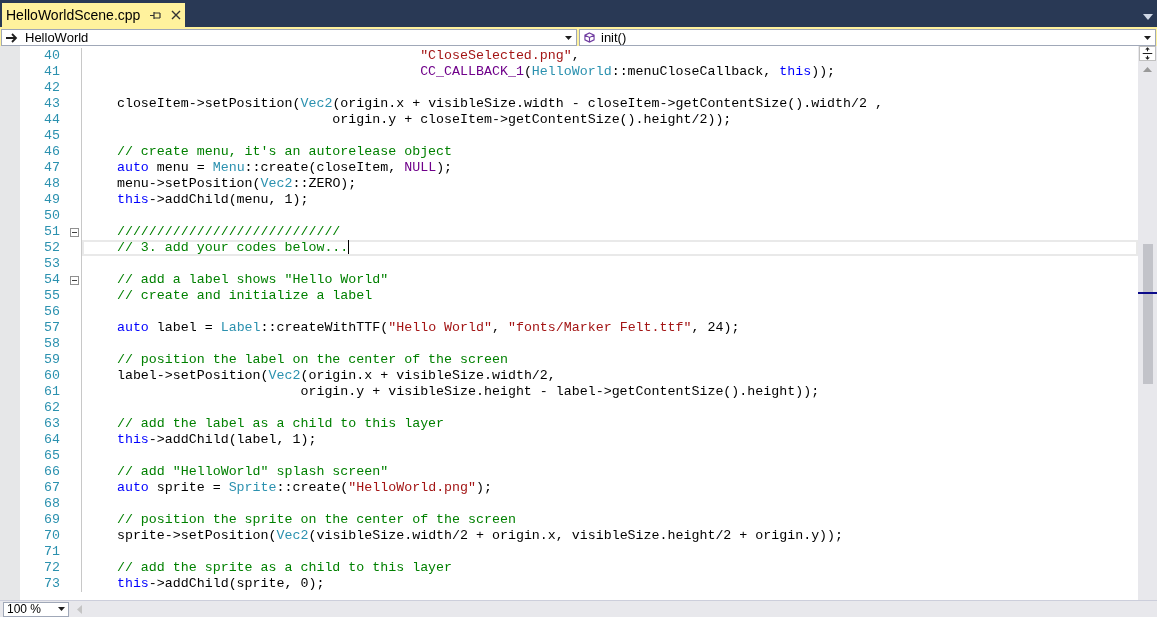 This screenshot has height=617, width=1157. I want to click on line-number: 49, so click(51, 200).